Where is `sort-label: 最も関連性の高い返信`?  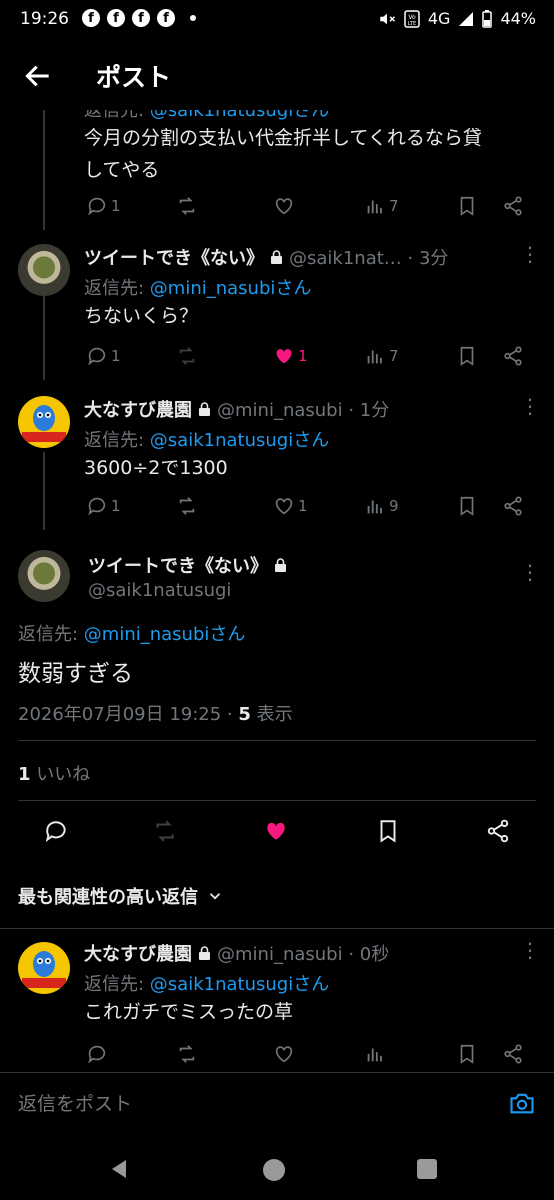 sort-label: 最も関連性の高い返信 is located at coordinates (108, 897).